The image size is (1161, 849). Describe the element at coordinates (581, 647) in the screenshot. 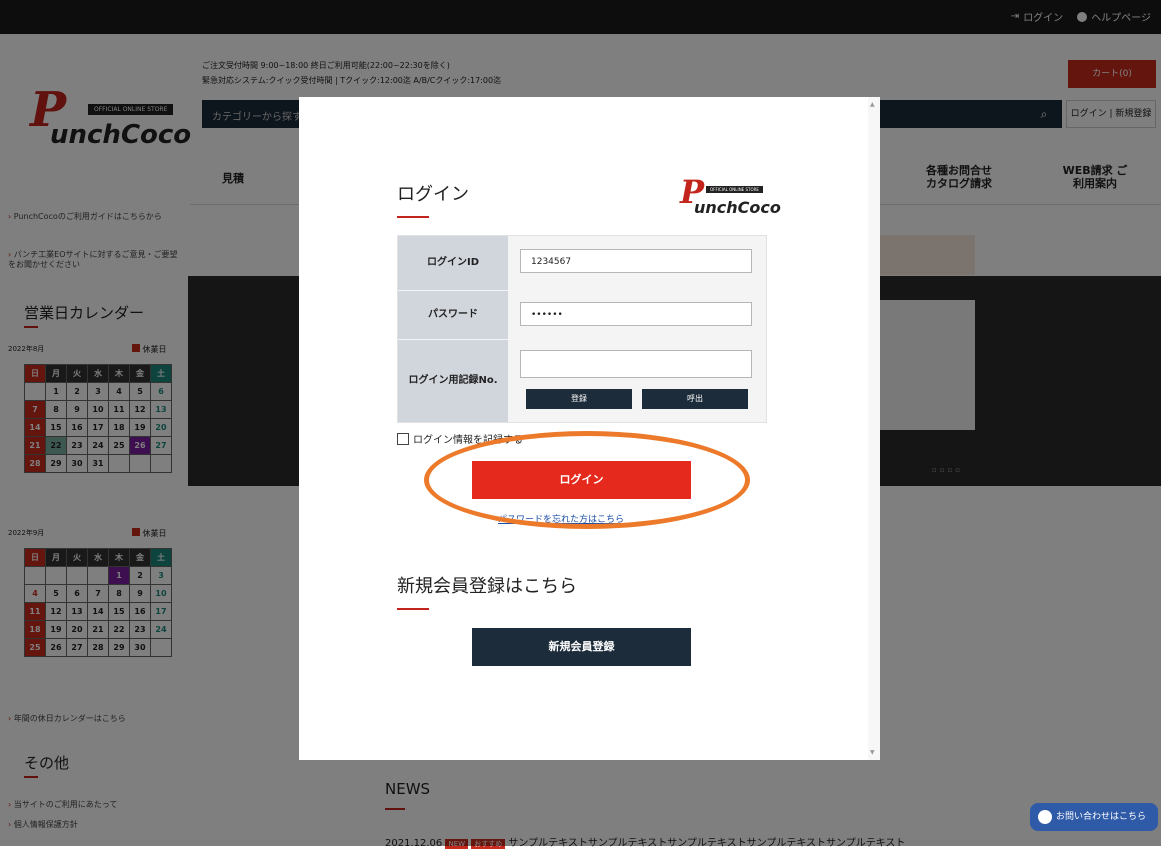

I see `new-member-register-button: 新規会員登録` at that location.